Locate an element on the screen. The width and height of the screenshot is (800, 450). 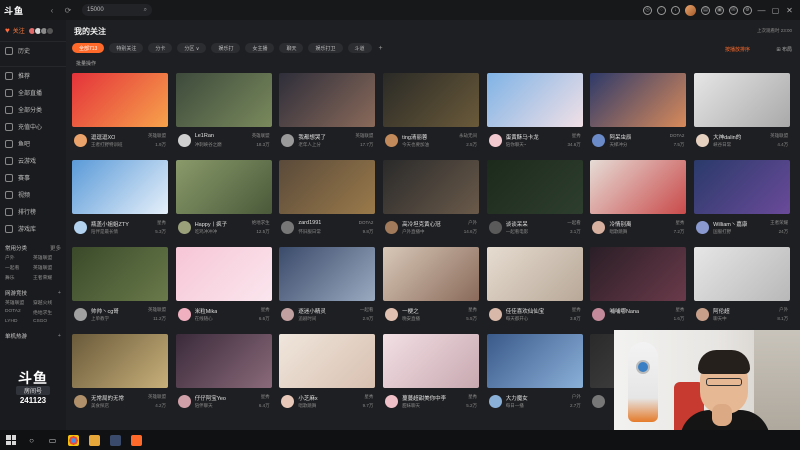
streamer-name: William丶嘉康 is located at coordinates (730, 224).